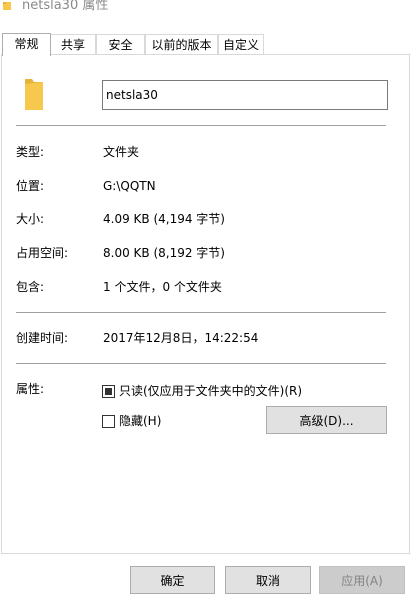  What do you see at coordinates (205, 15) in the screenshot?
I see `title-bar: netsla30 属性` at bounding box center [205, 15].